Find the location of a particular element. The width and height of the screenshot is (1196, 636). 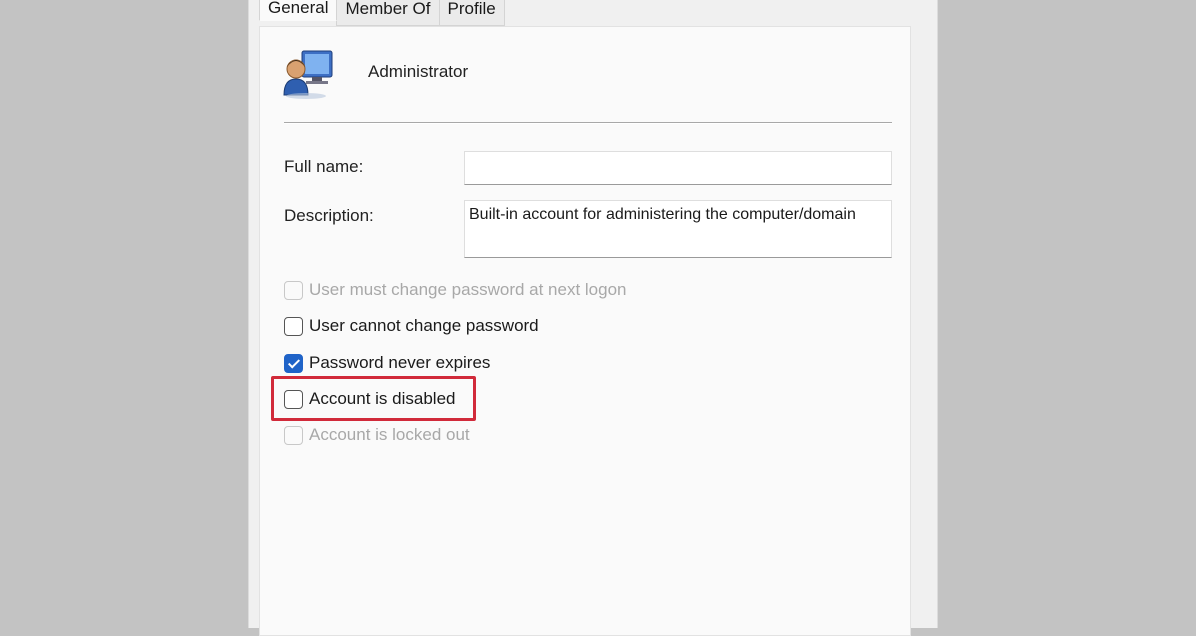

cannot-change-password-box is located at coordinates (293, 326).